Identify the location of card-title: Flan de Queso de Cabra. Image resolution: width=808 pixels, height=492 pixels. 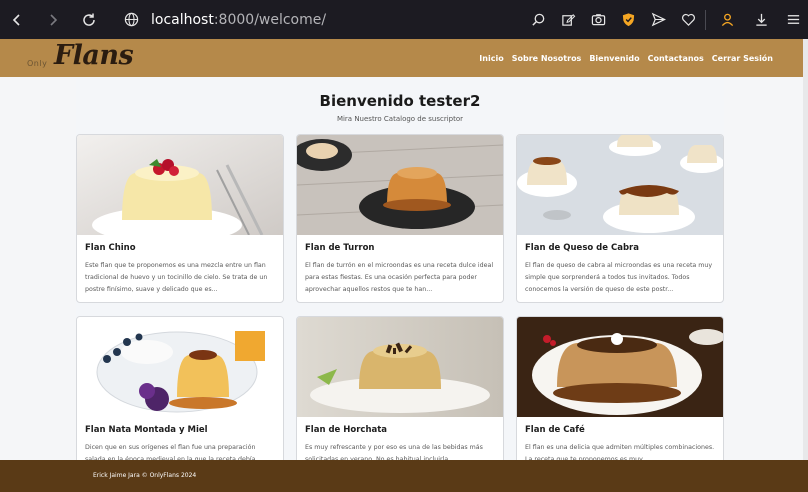
(582, 248).